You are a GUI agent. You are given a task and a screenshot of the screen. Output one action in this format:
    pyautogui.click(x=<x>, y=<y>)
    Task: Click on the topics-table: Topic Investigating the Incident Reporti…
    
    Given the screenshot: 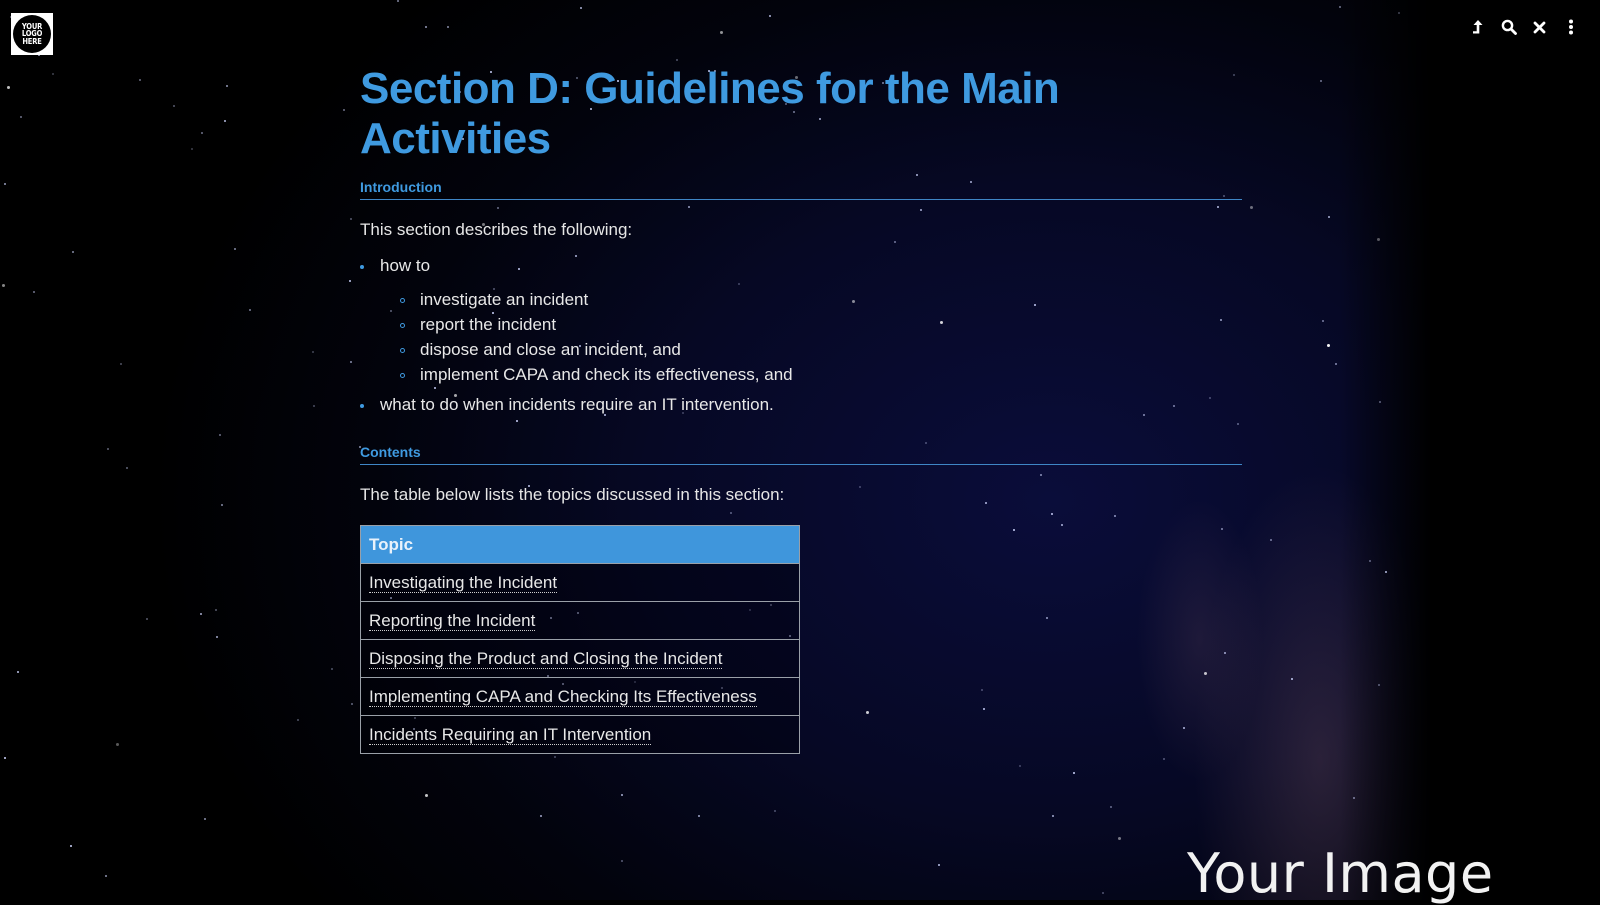 What is the action you would take?
    pyautogui.click(x=580, y=639)
    